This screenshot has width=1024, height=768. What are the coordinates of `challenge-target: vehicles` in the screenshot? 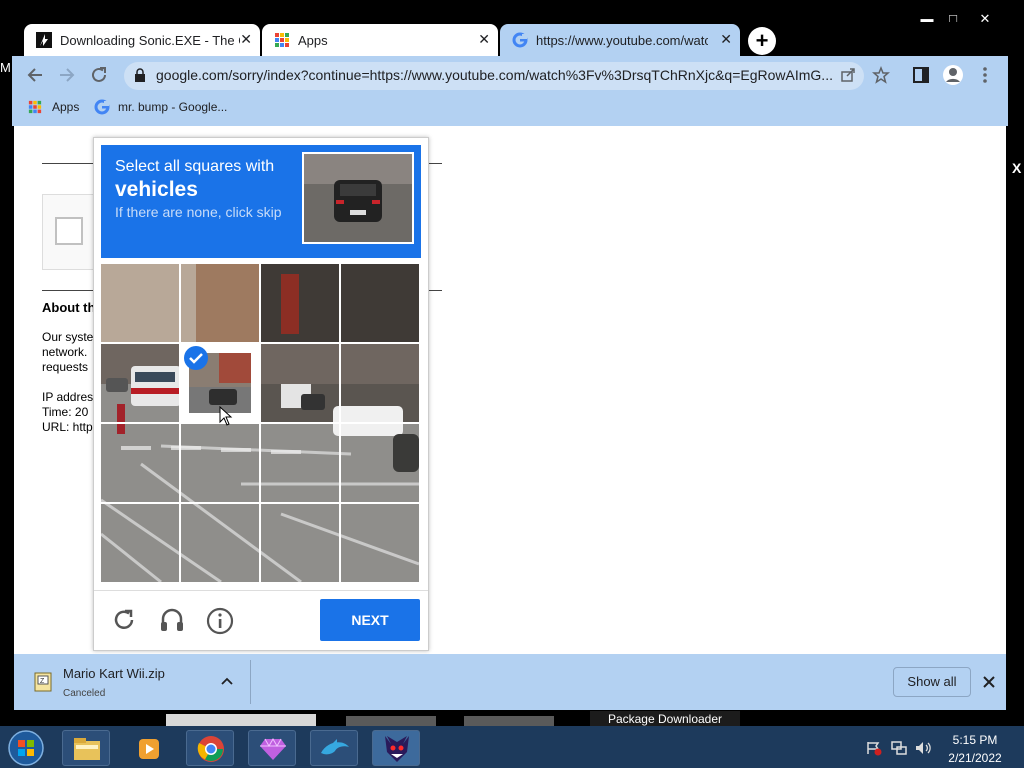 It's located at (156, 189).